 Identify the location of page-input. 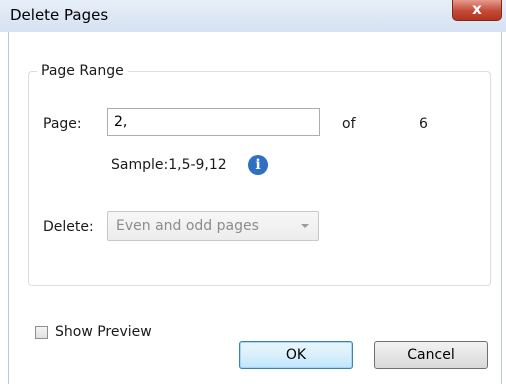
(213, 122).